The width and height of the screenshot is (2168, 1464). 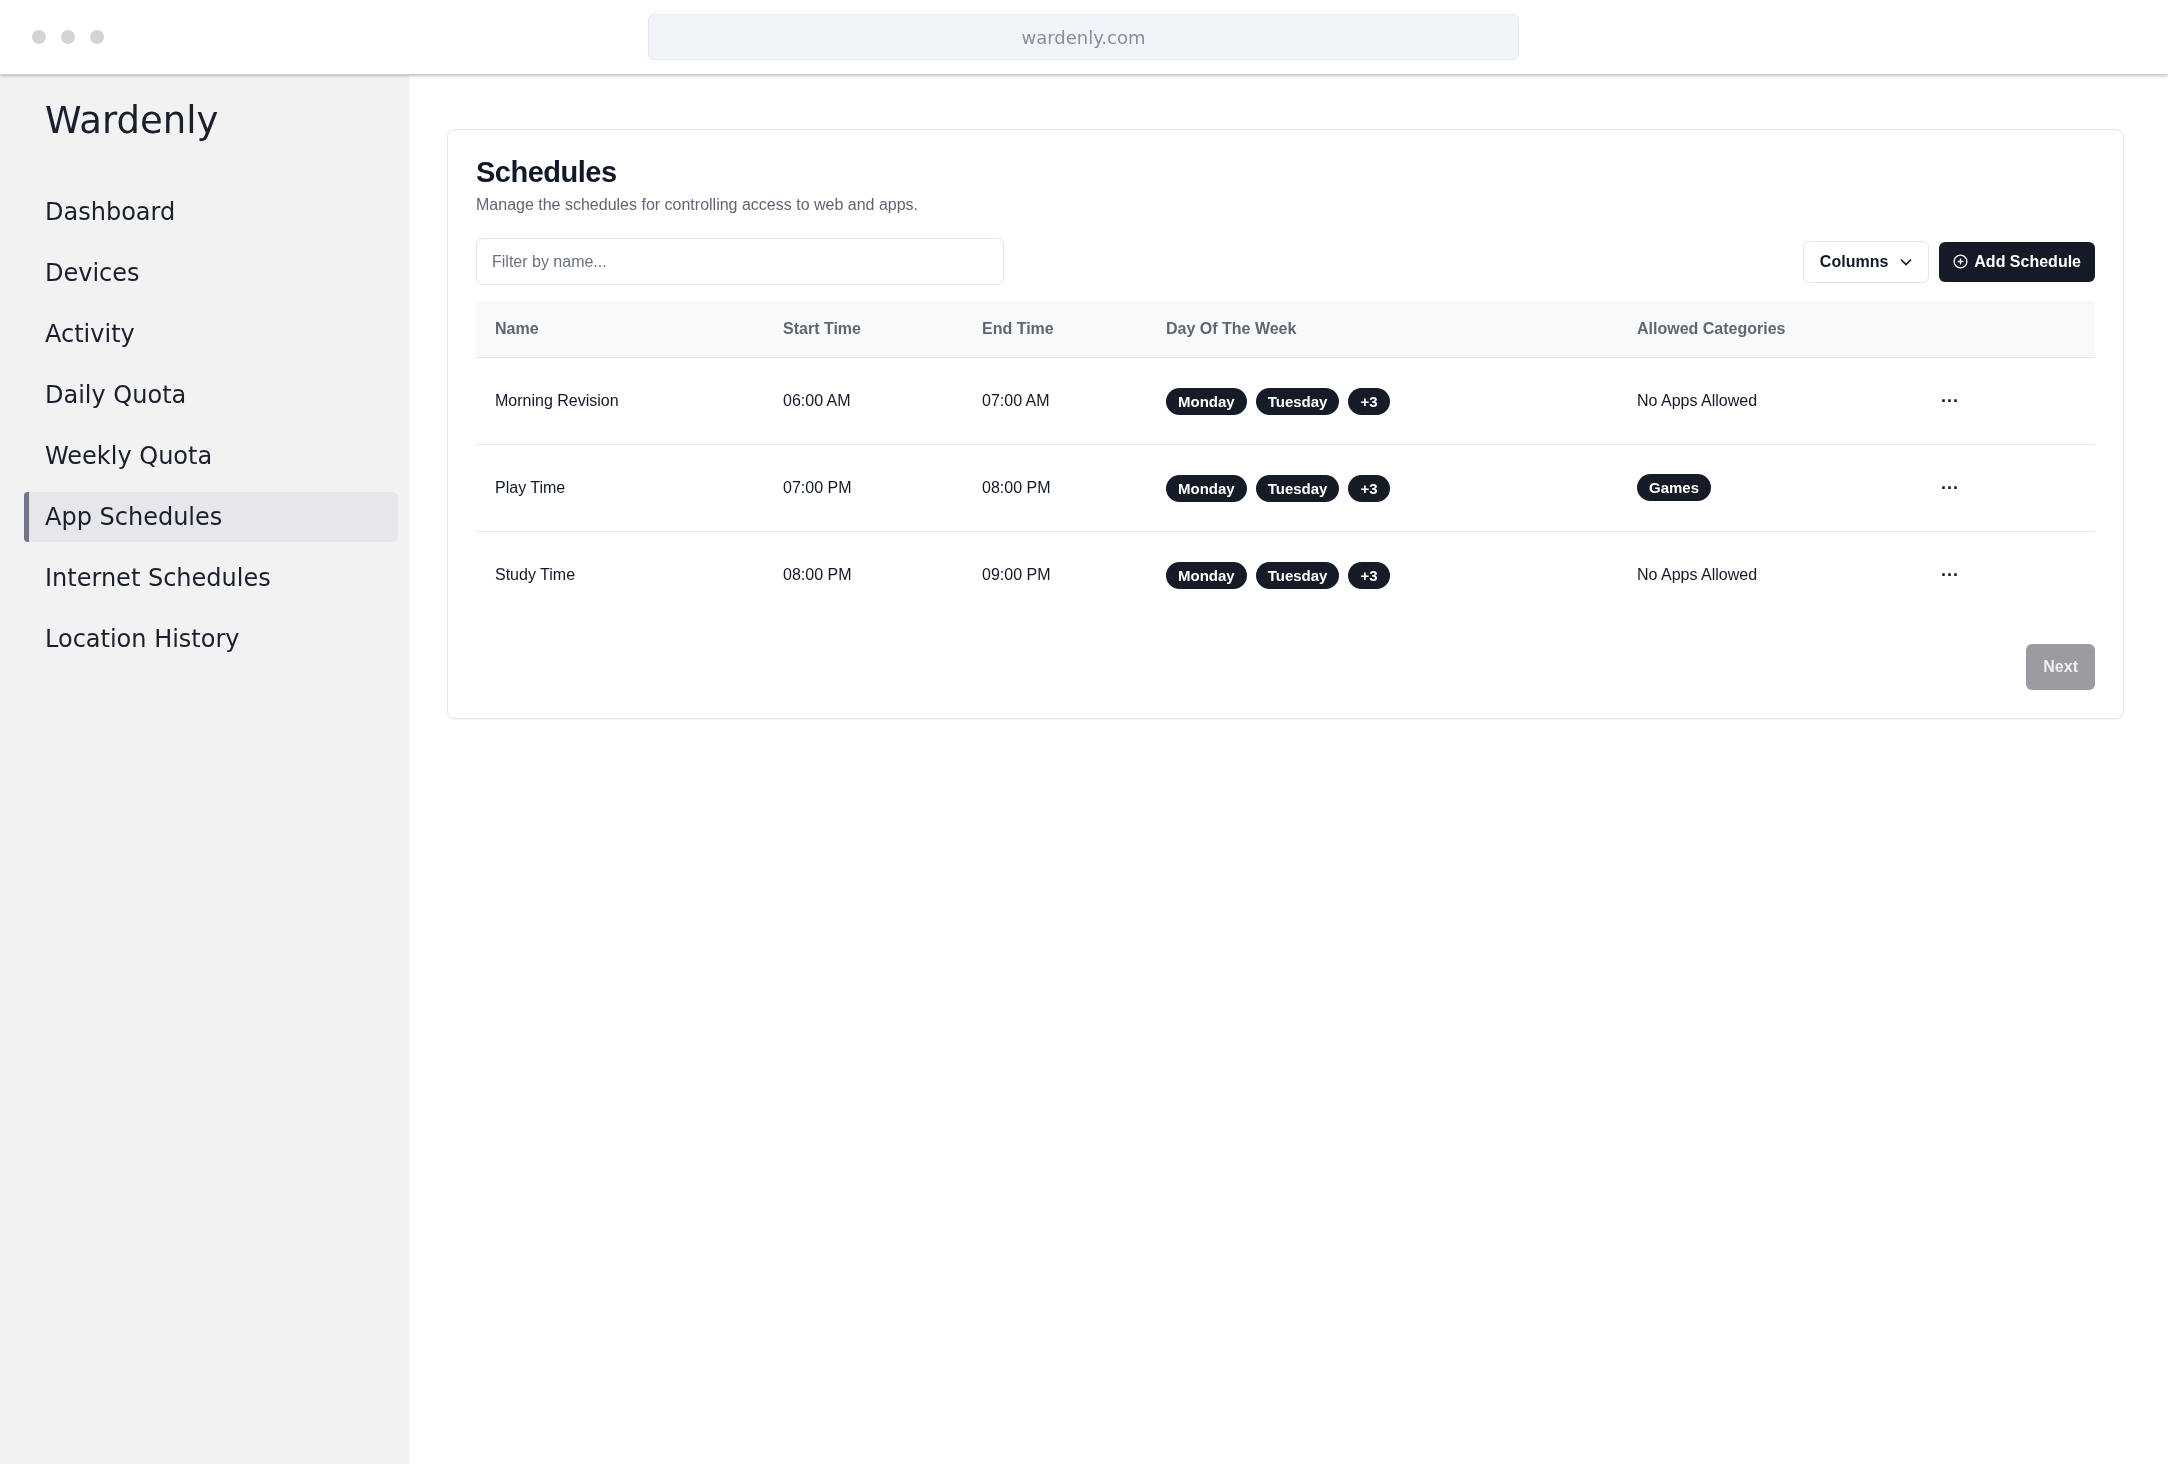 What do you see at coordinates (132, 121) in the screenshot?
I see `app-logo-text: Wardenly` at bounding box center [132, 121].